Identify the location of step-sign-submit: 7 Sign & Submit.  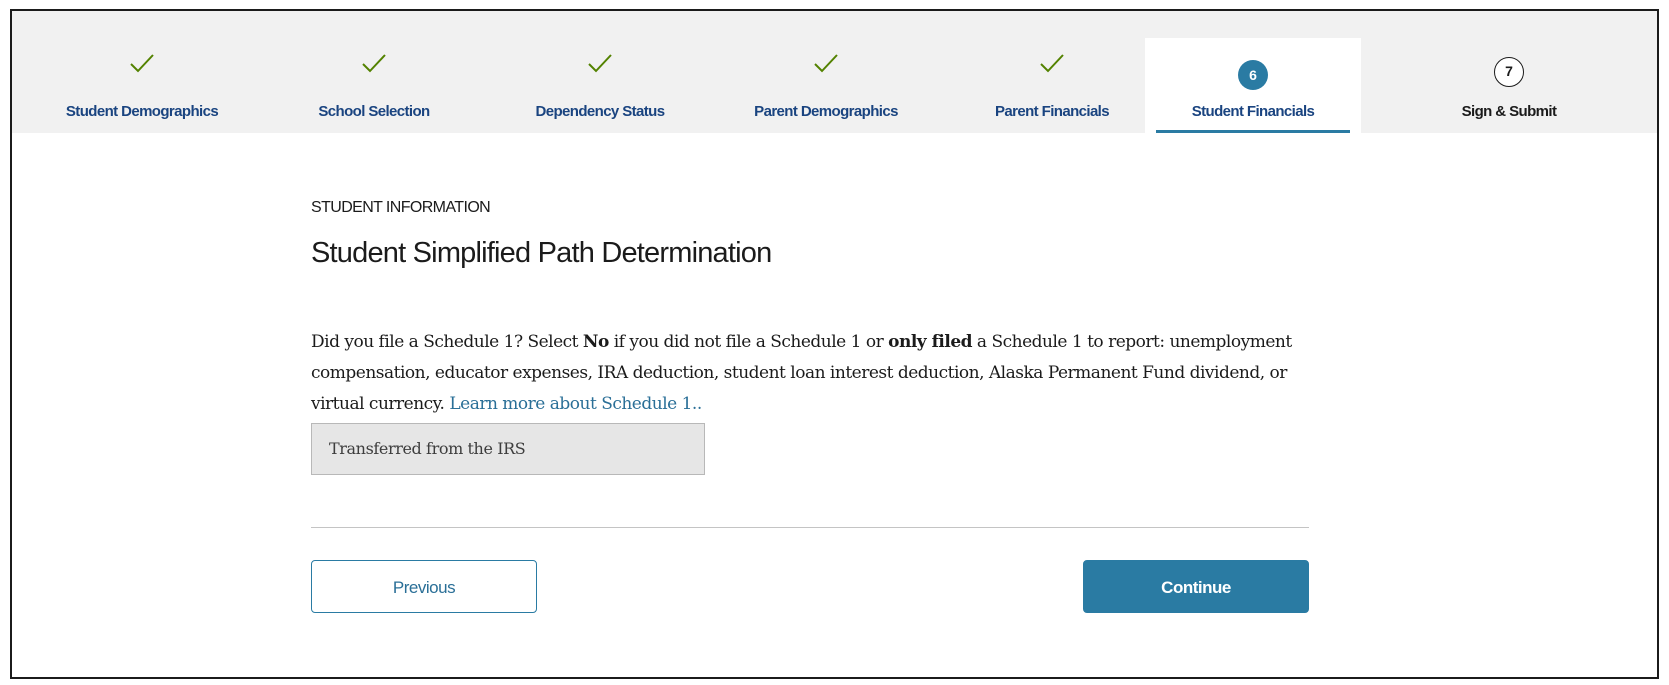
(1509, 72).